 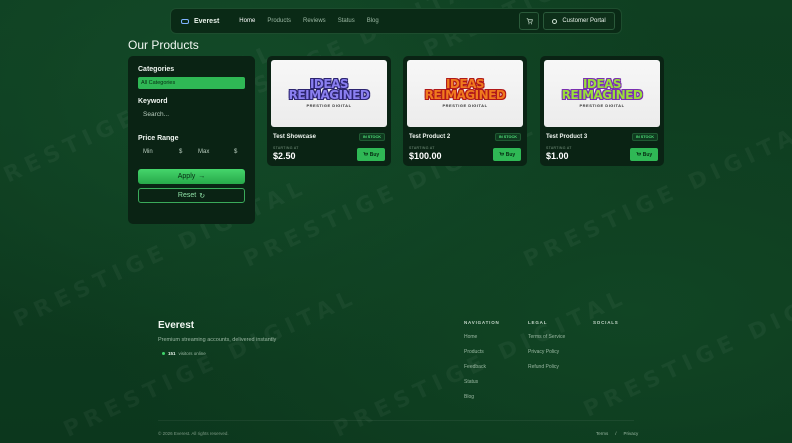 I want to click on cart-button, so click(x=529, y=21).